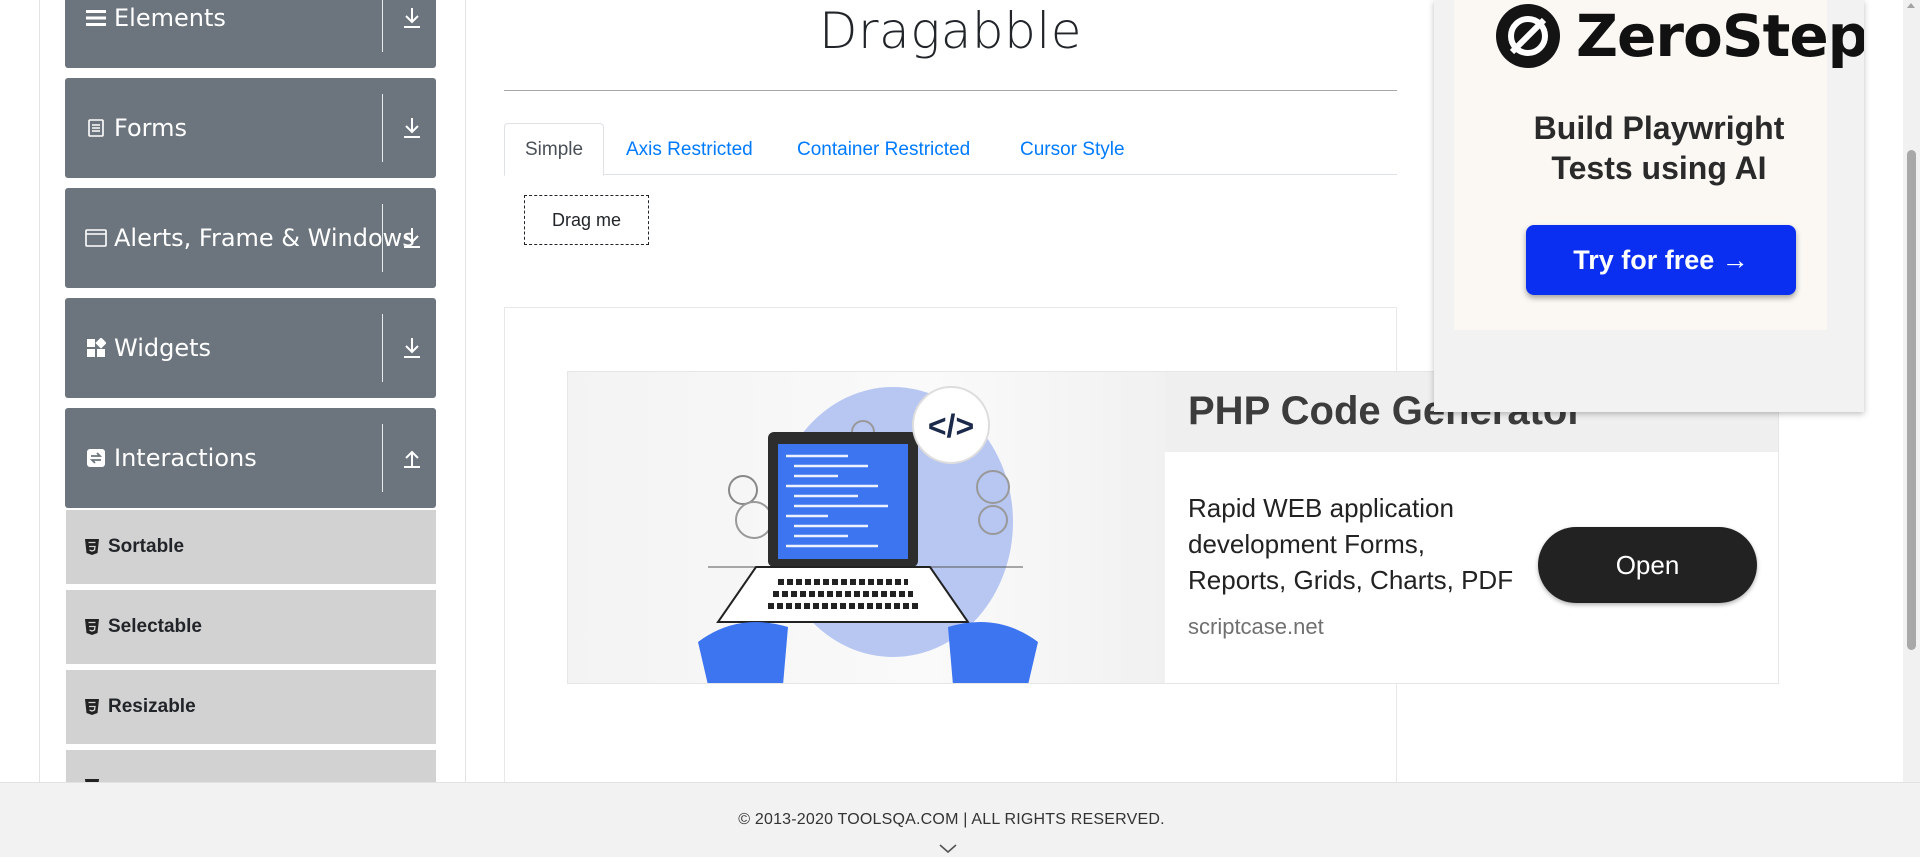  I want to click on vertical-scrollbar, so click(1911, 391).